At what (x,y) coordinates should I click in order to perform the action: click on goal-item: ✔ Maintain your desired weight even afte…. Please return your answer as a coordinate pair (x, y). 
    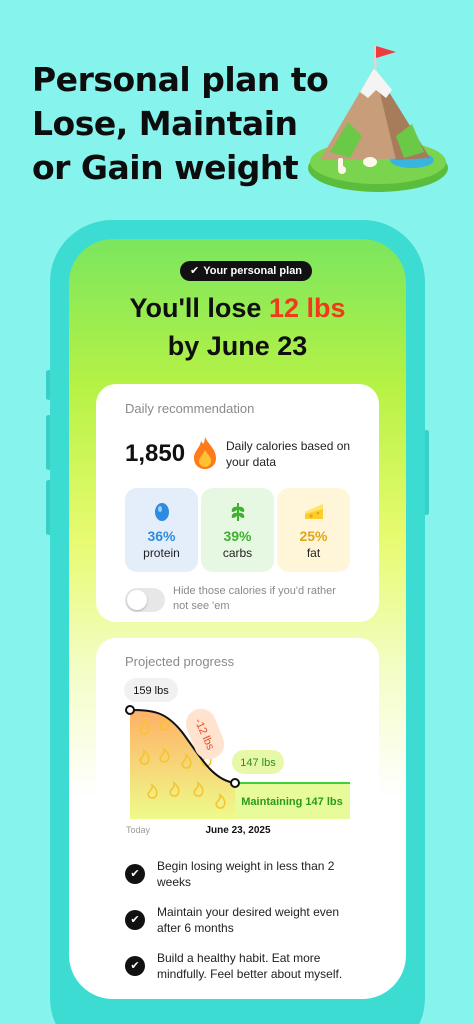
    Looking at the image, I should click on (245, 920).